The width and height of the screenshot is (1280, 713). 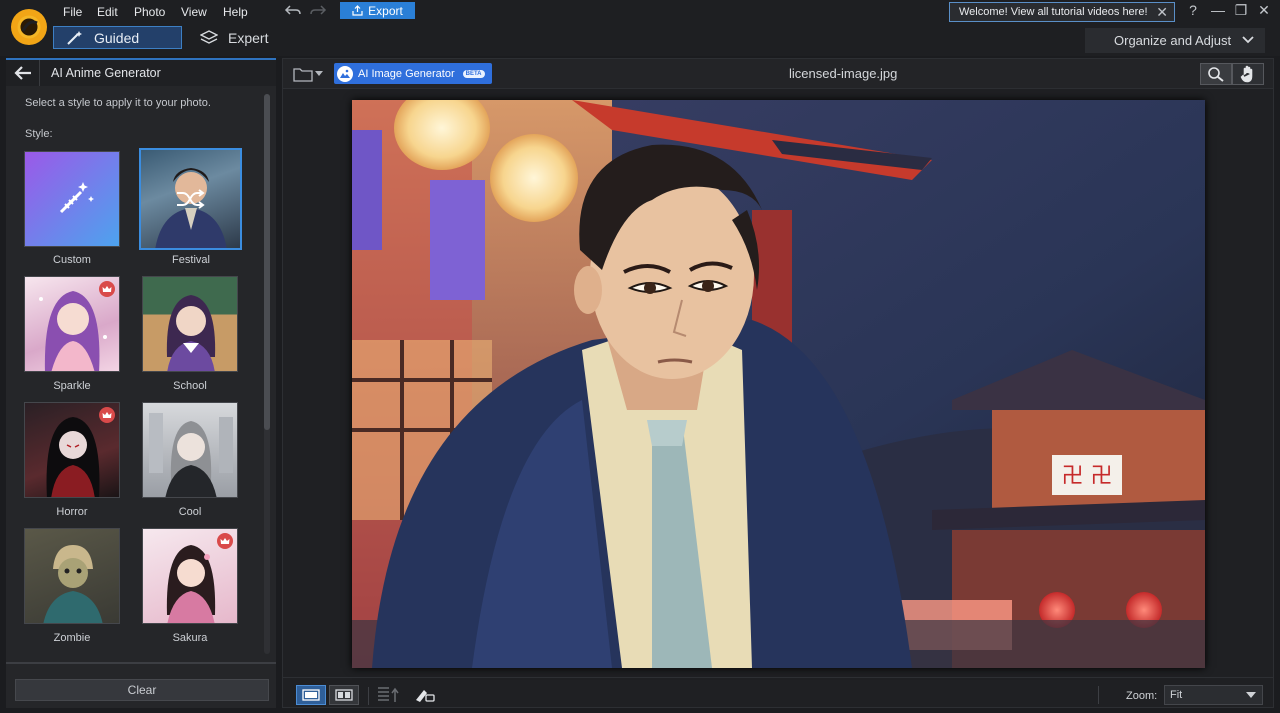 I want to click on compare-view-button, so click(x=344, y=695).